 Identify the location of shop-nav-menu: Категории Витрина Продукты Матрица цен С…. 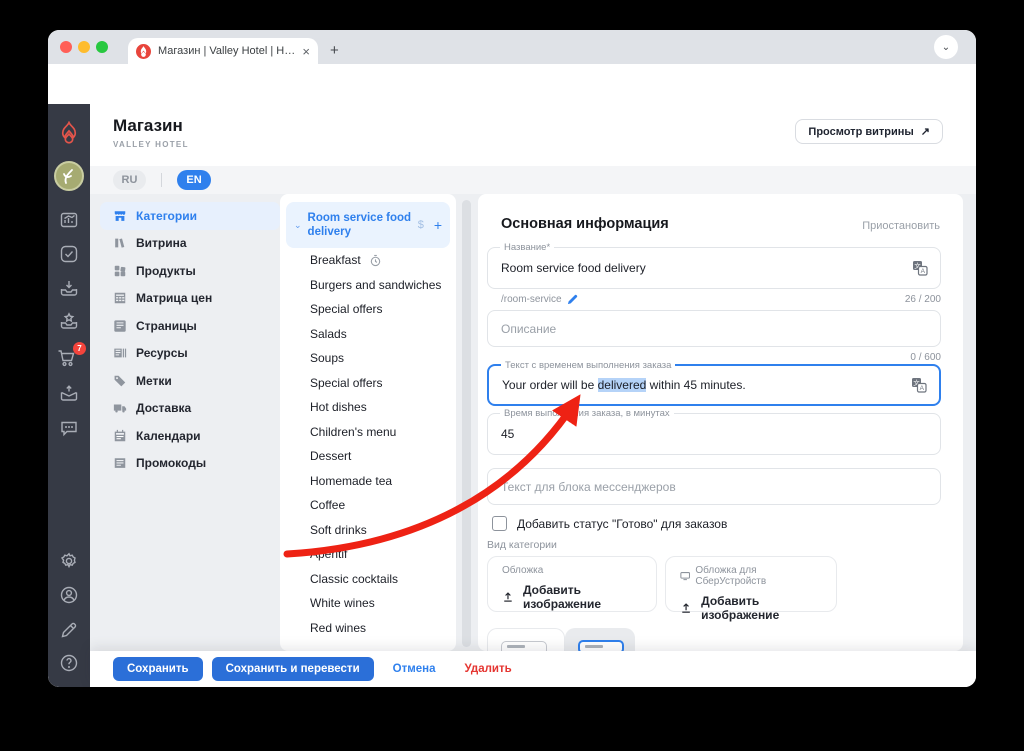
(190, 339).